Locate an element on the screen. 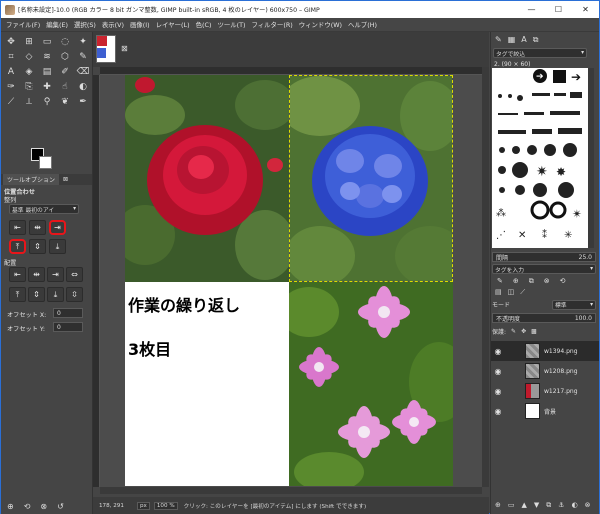 This screenshot has height=514, width=600. new-group-icon: ▭ is located at coordinates (511, 505).